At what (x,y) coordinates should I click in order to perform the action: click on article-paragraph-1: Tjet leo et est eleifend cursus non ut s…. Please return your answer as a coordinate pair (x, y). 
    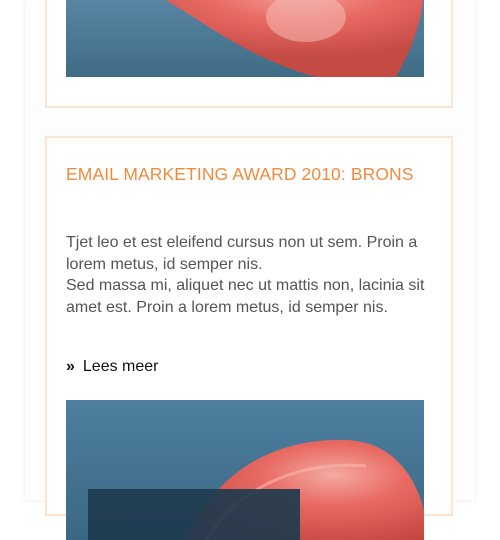
    Looking at the image, I should click on (242, 253).